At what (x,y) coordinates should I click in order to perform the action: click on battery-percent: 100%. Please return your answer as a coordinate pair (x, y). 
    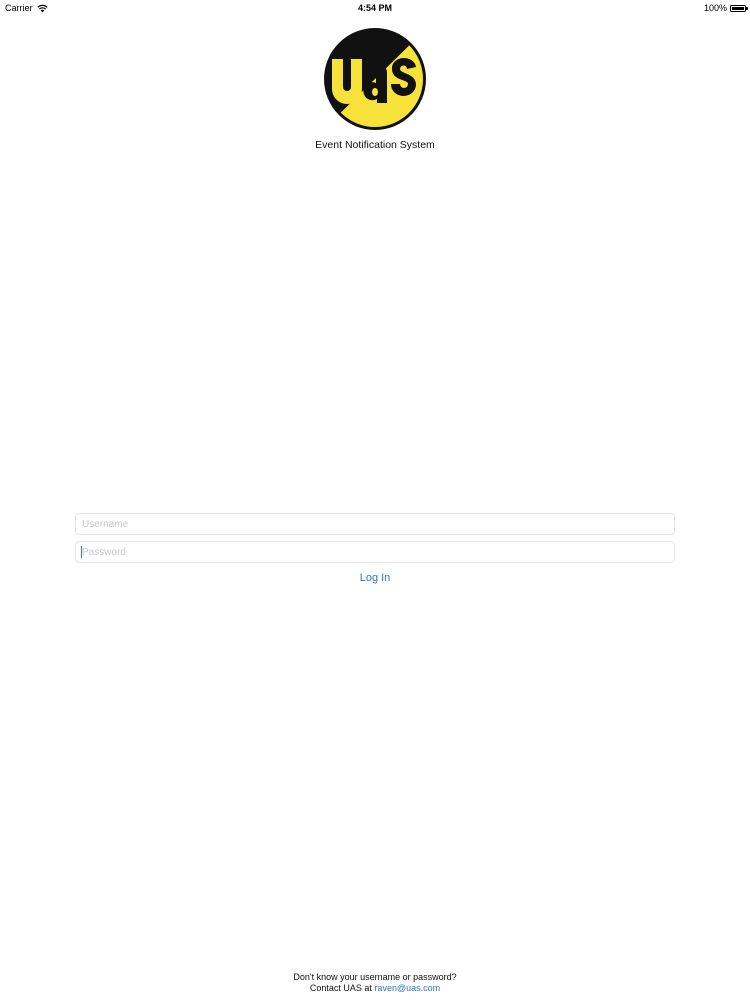
    Looking at the image, I should click on (715, 8).